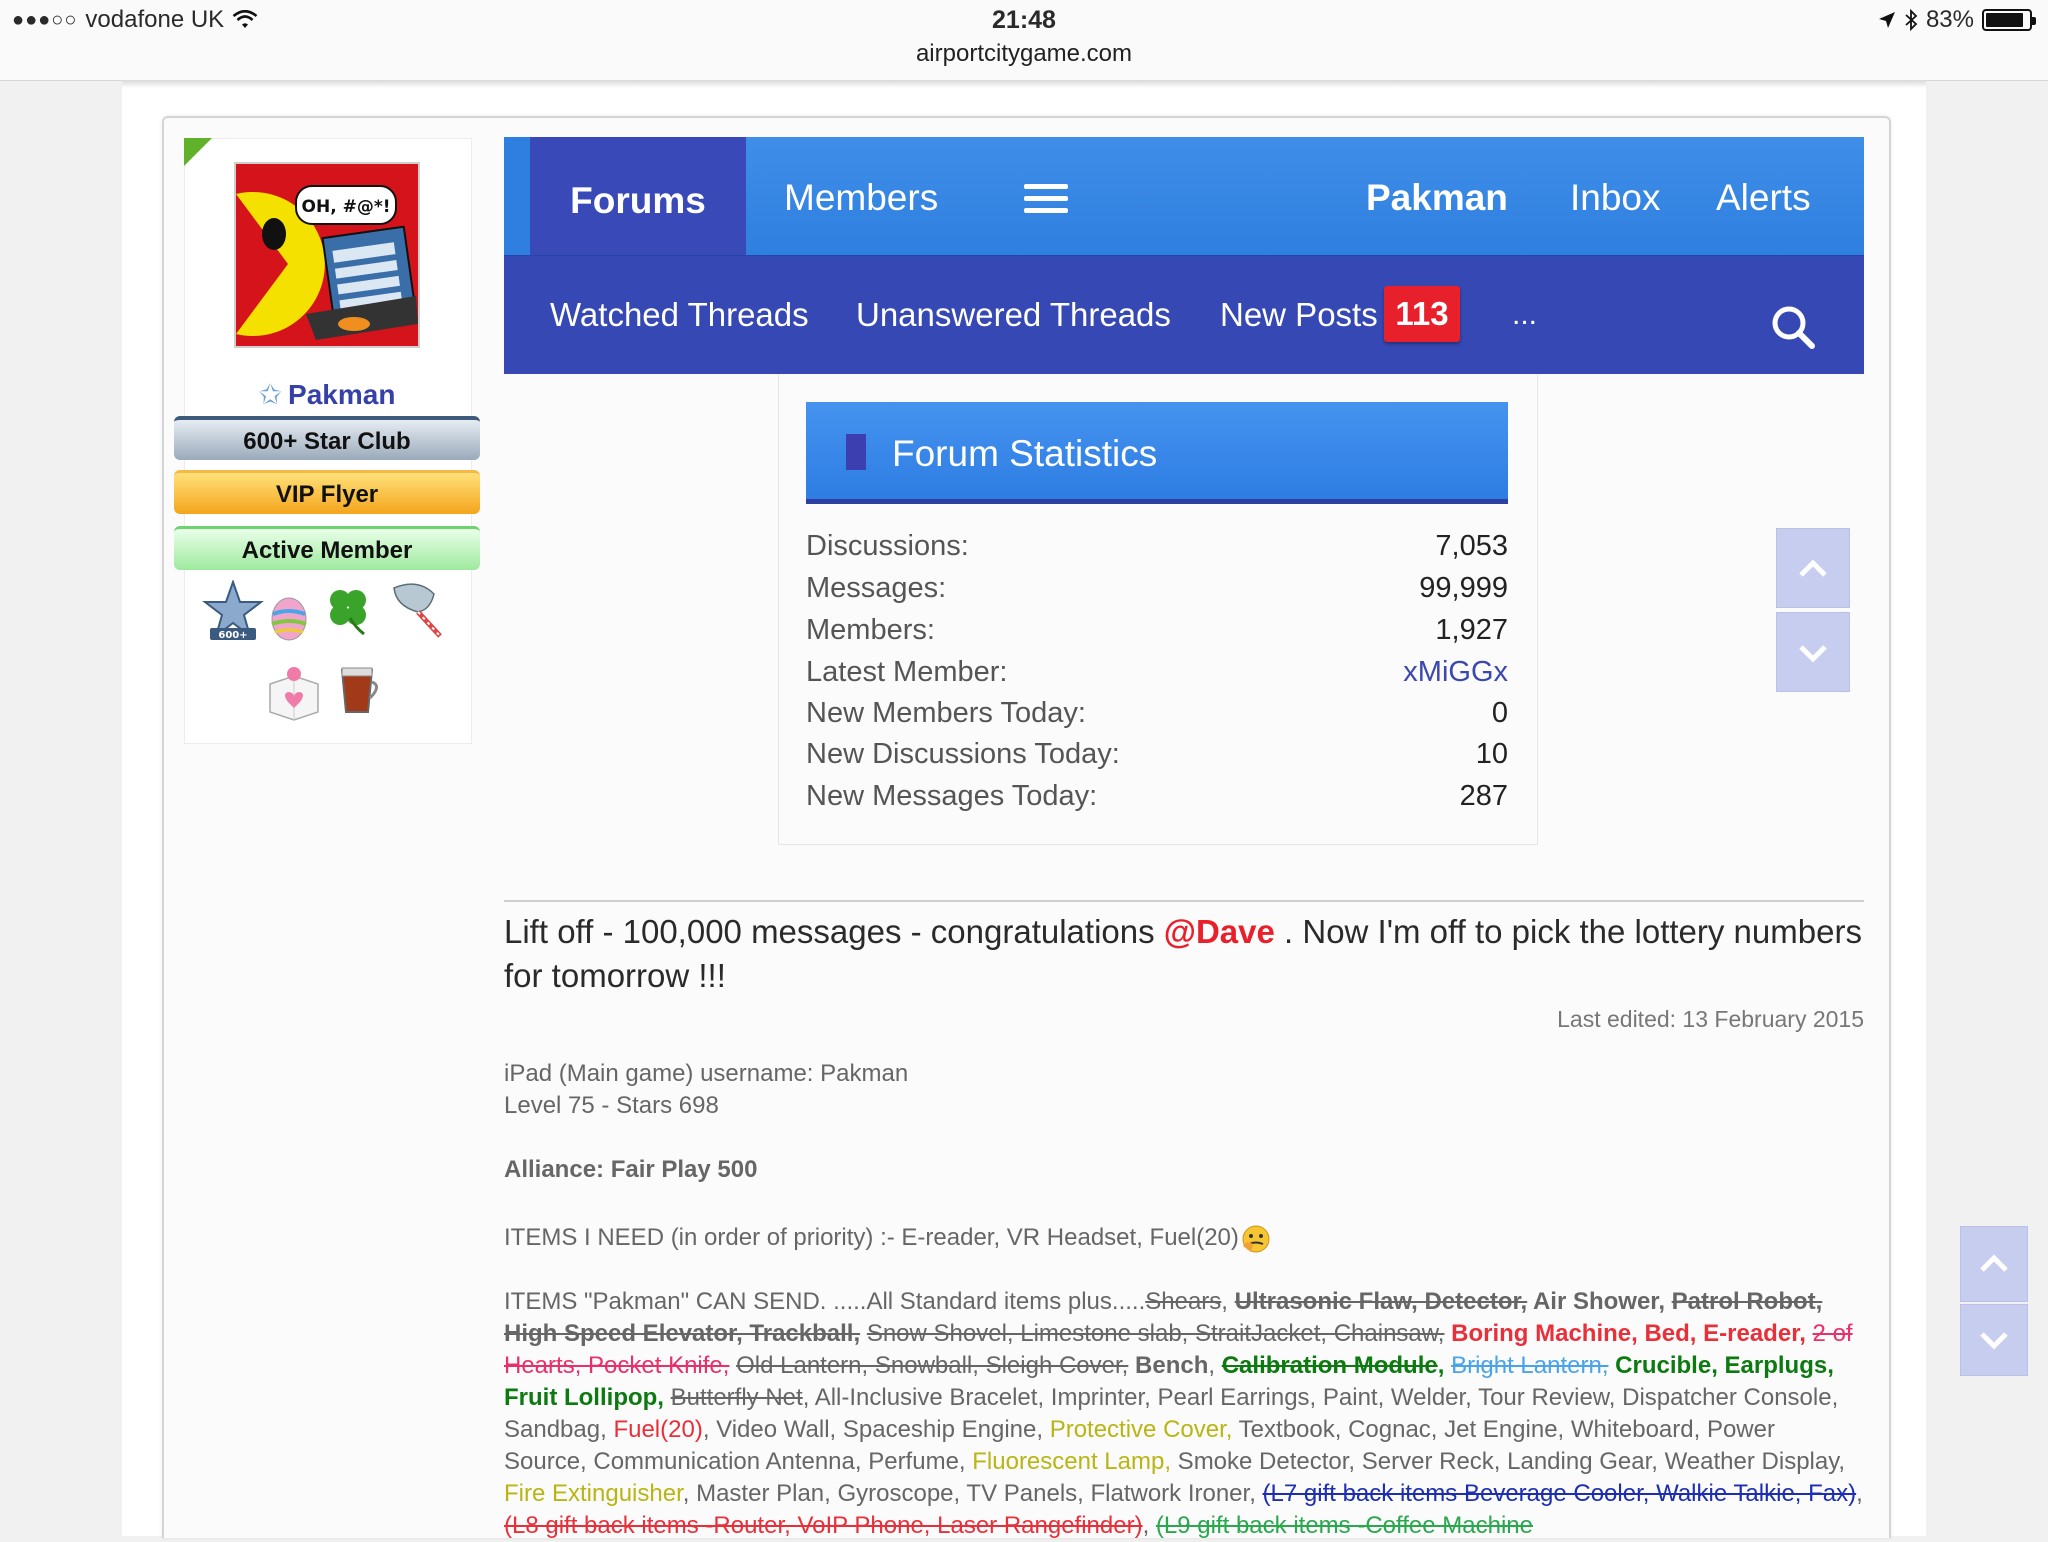 The image size is (2048, 1542). Describe the element at coordinates (295, 695) in the screenshot. I see `gift-box-icon` at that location.